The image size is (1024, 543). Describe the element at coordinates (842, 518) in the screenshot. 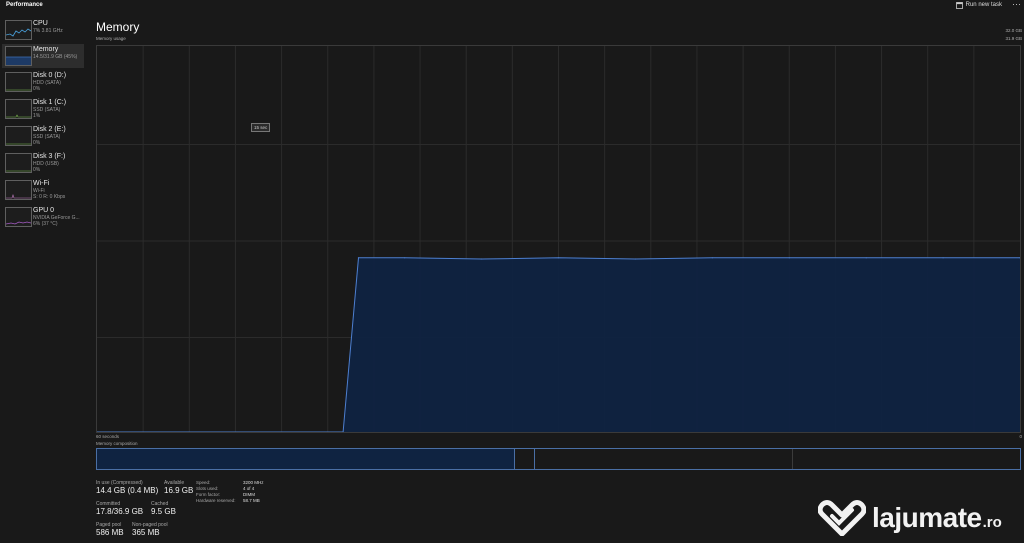

I see `heart-logo-icon` at that location.